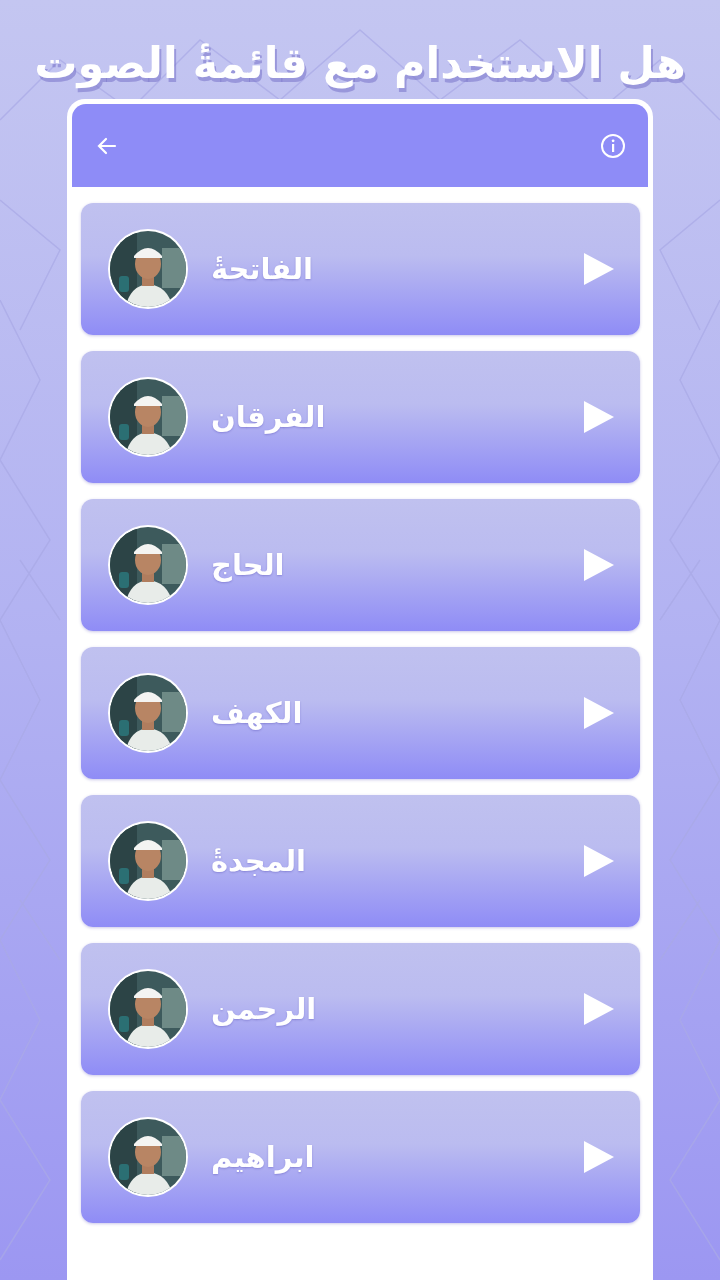  What do you see at coordinates (360, 417) in the screenshot?
I see `track-card: الفرقان` at bounding box center [360, 417].